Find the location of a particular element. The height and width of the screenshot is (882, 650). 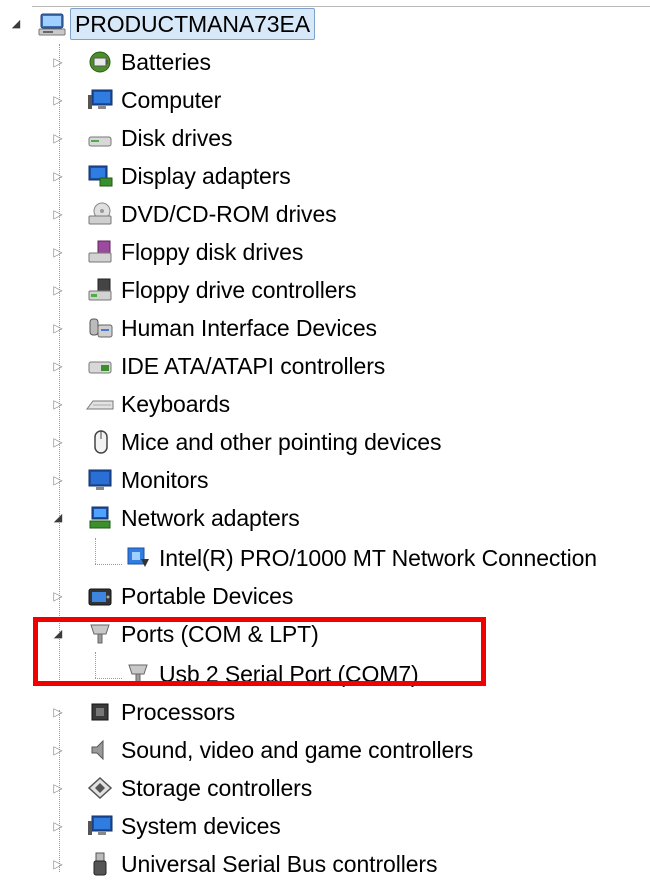

keyboard-icon is located at coordinates (100, 404).